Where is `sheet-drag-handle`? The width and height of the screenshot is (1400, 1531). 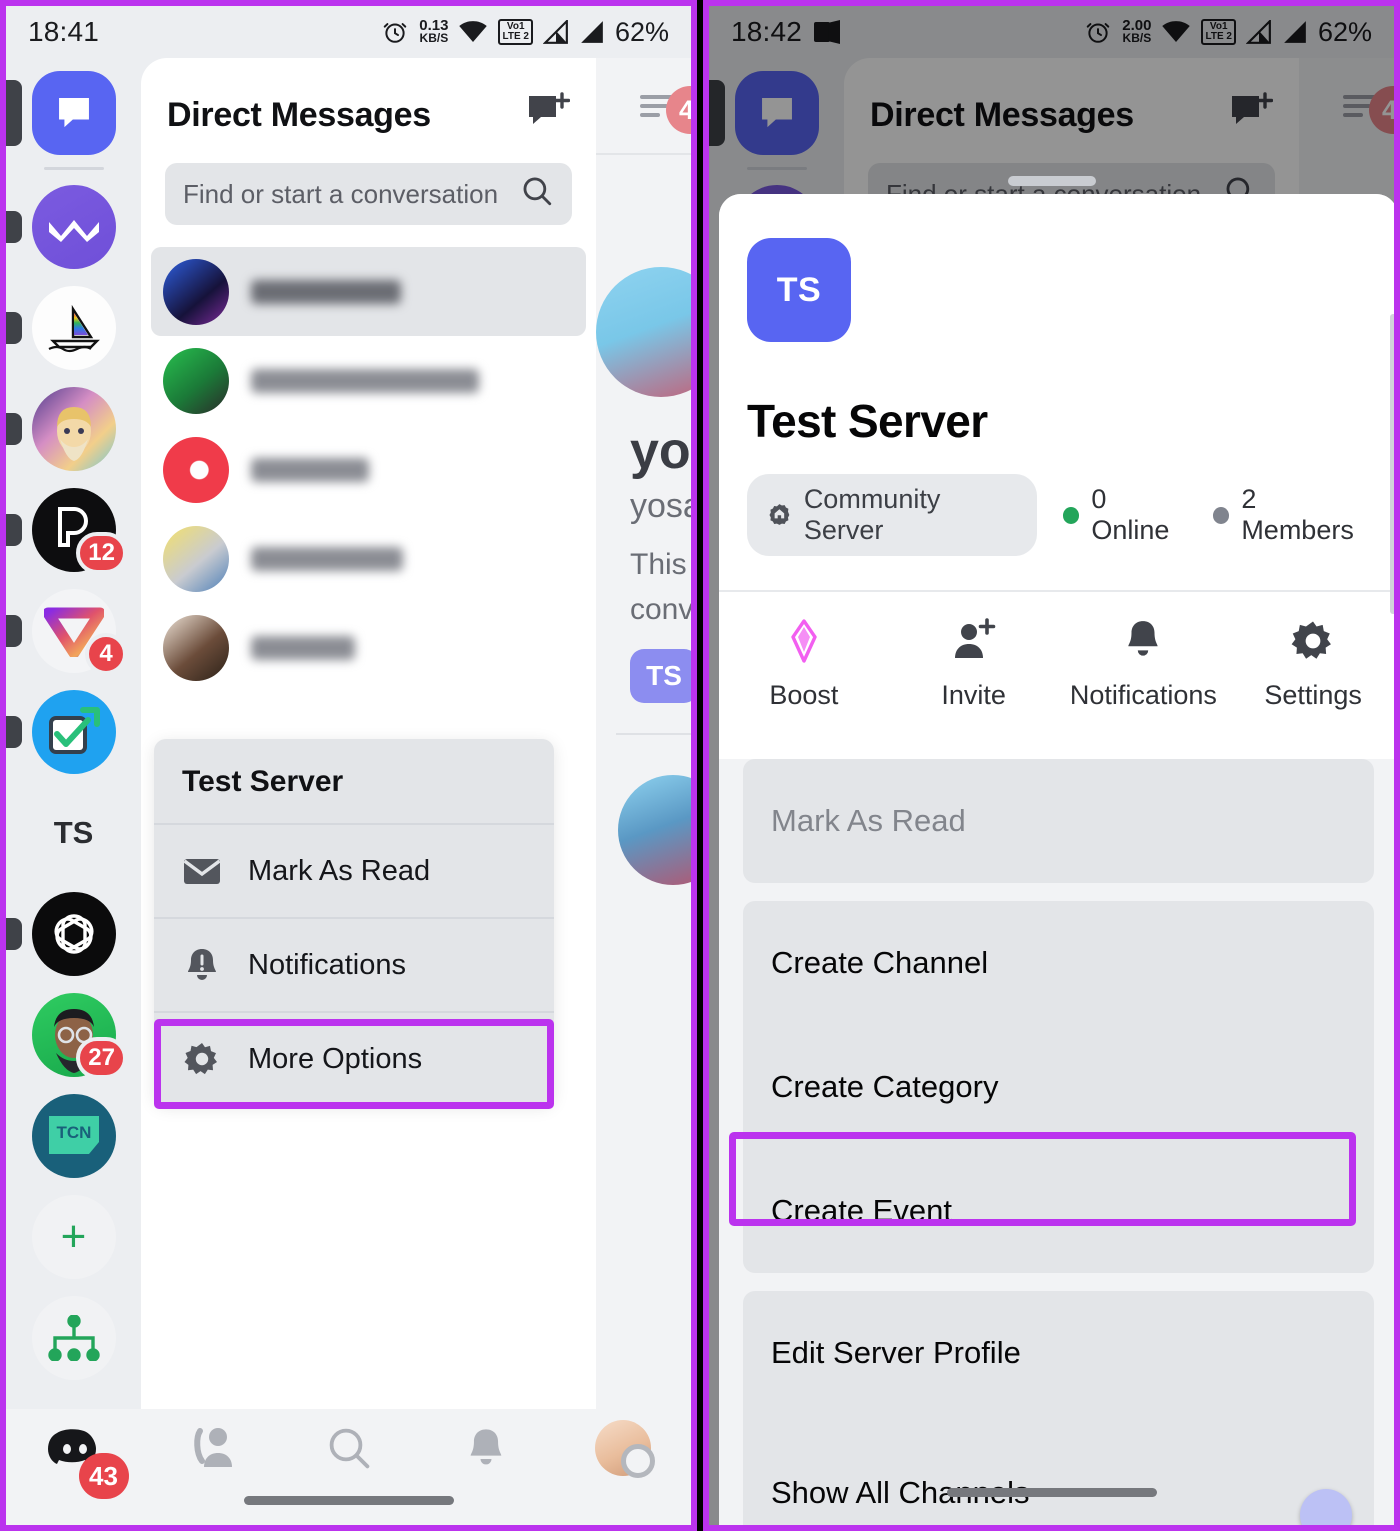 sheet-drag-handle is located at coordinates (1051, 181).